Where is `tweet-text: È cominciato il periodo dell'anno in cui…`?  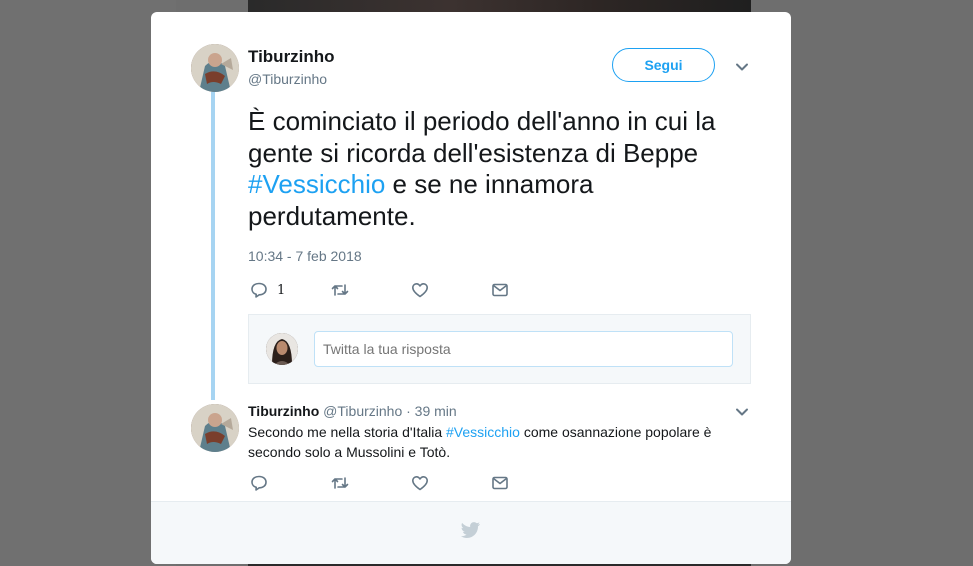
tweet-text: È cominciato il periodo dell'anno in cui… is located at coordinates (482, 168).